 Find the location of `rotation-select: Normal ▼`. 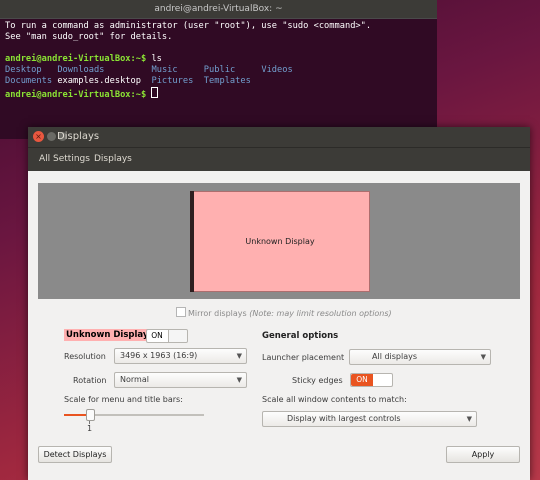

rotation-select: Normal ▼ is located at coordinates (180, 380).